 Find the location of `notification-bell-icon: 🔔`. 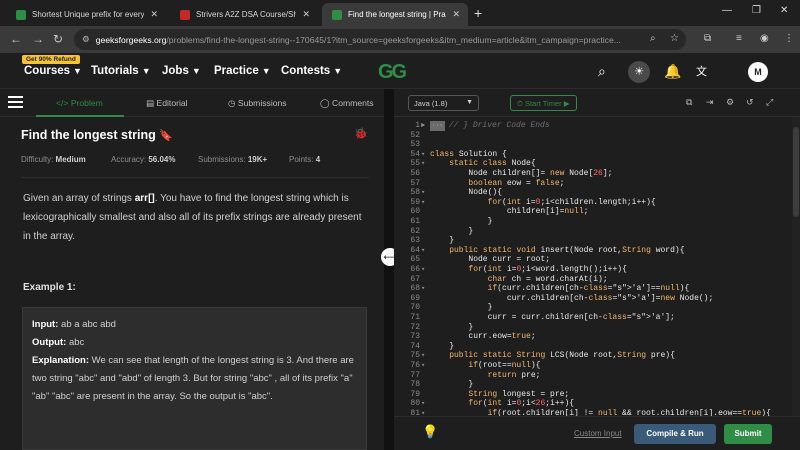

notification-bell-icon: 🔔 is located at coordinates (672, 71).